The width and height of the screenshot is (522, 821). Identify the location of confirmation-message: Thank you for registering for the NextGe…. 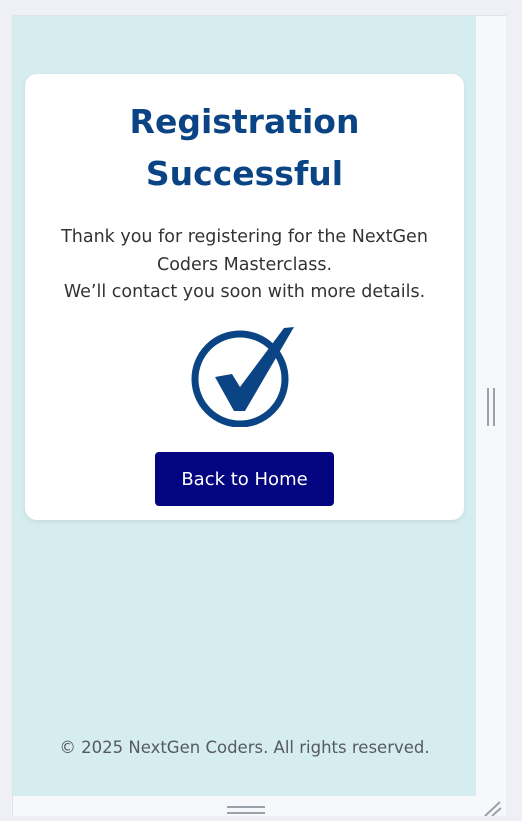
(244, 265).